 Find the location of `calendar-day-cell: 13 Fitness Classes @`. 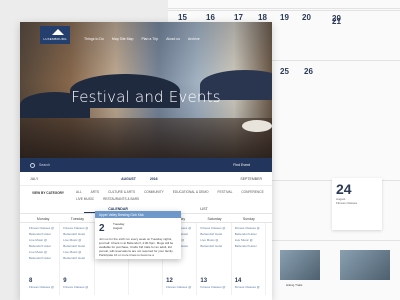

calendar-day-cell: 13 Fitness Classes @ is located at coordinates (214, 285).